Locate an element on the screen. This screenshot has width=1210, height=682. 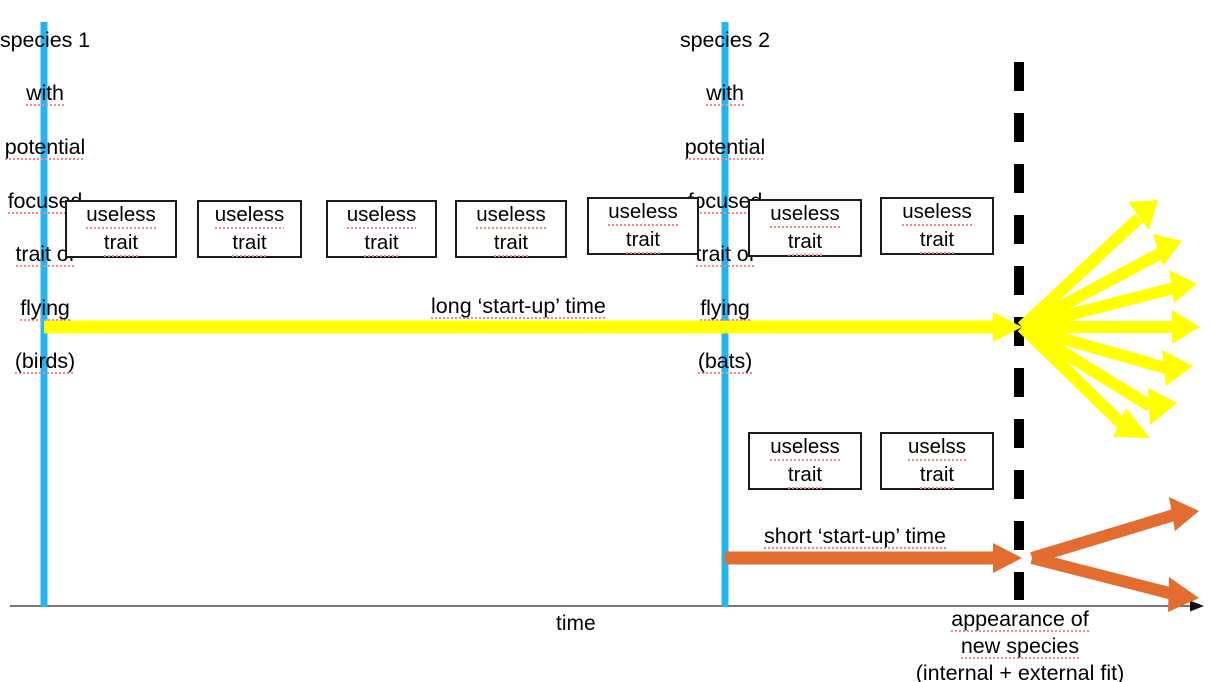
short-startup-arrowhead is located at coordinates (1007, 558).